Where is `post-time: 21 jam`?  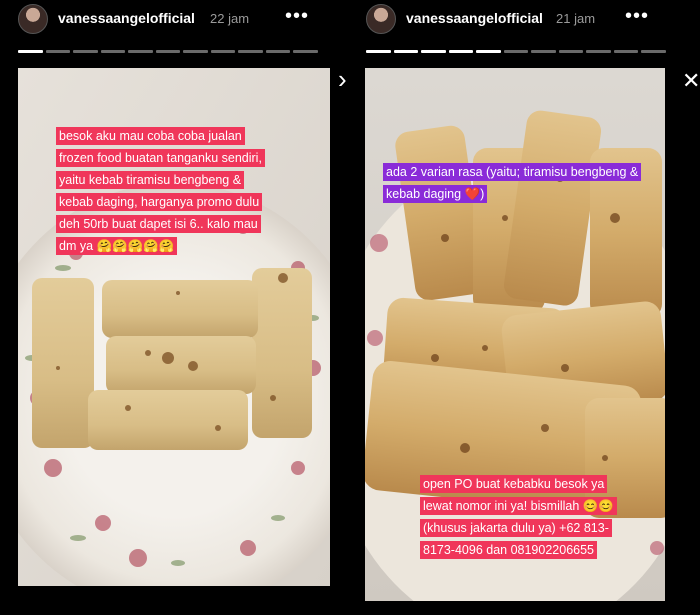 post-time: 21 jam is located at coordinates (576, 18).